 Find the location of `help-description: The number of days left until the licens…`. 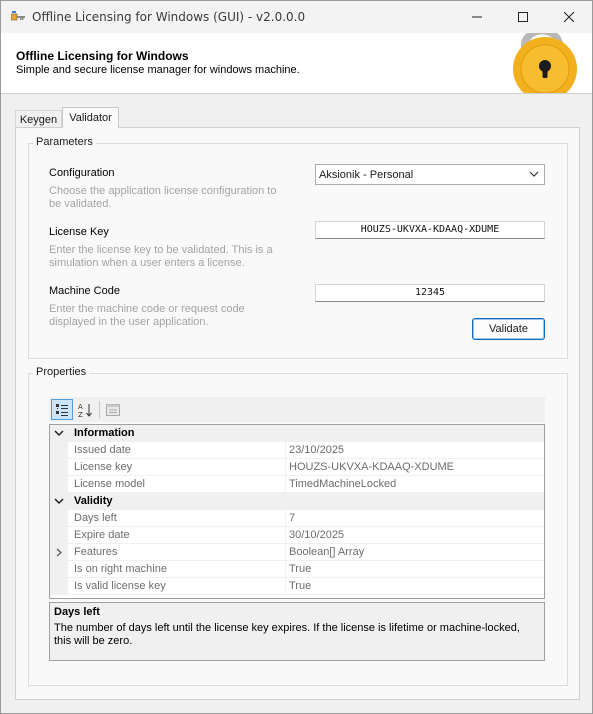

help-description: The number of days left until the licens… is located at coordinates (287, 634).